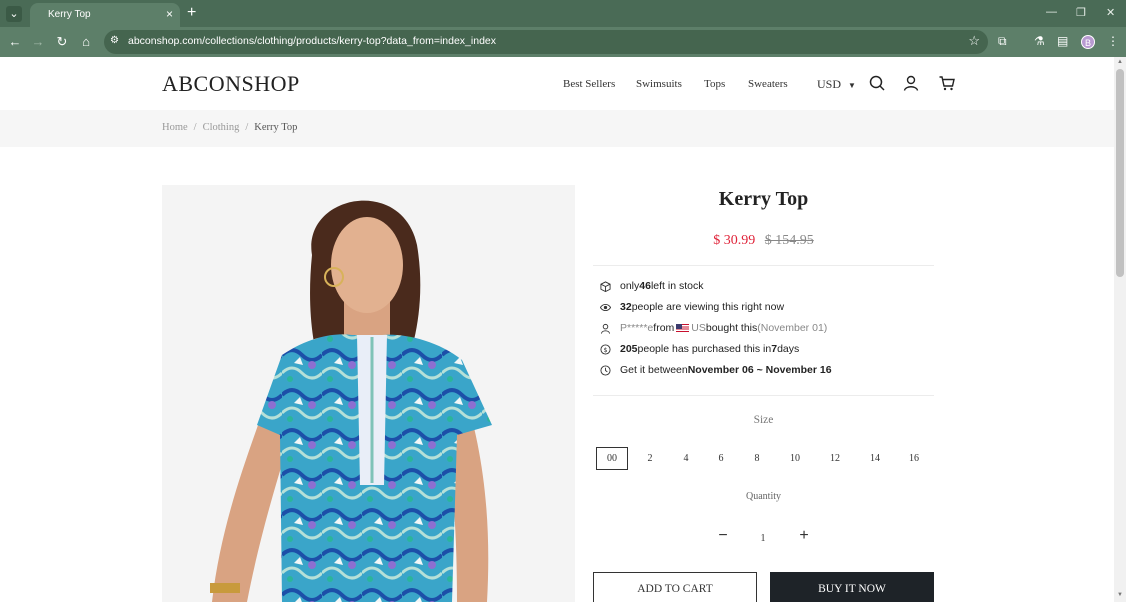  I want to click on size-option-12: 12, so click(835, 458).